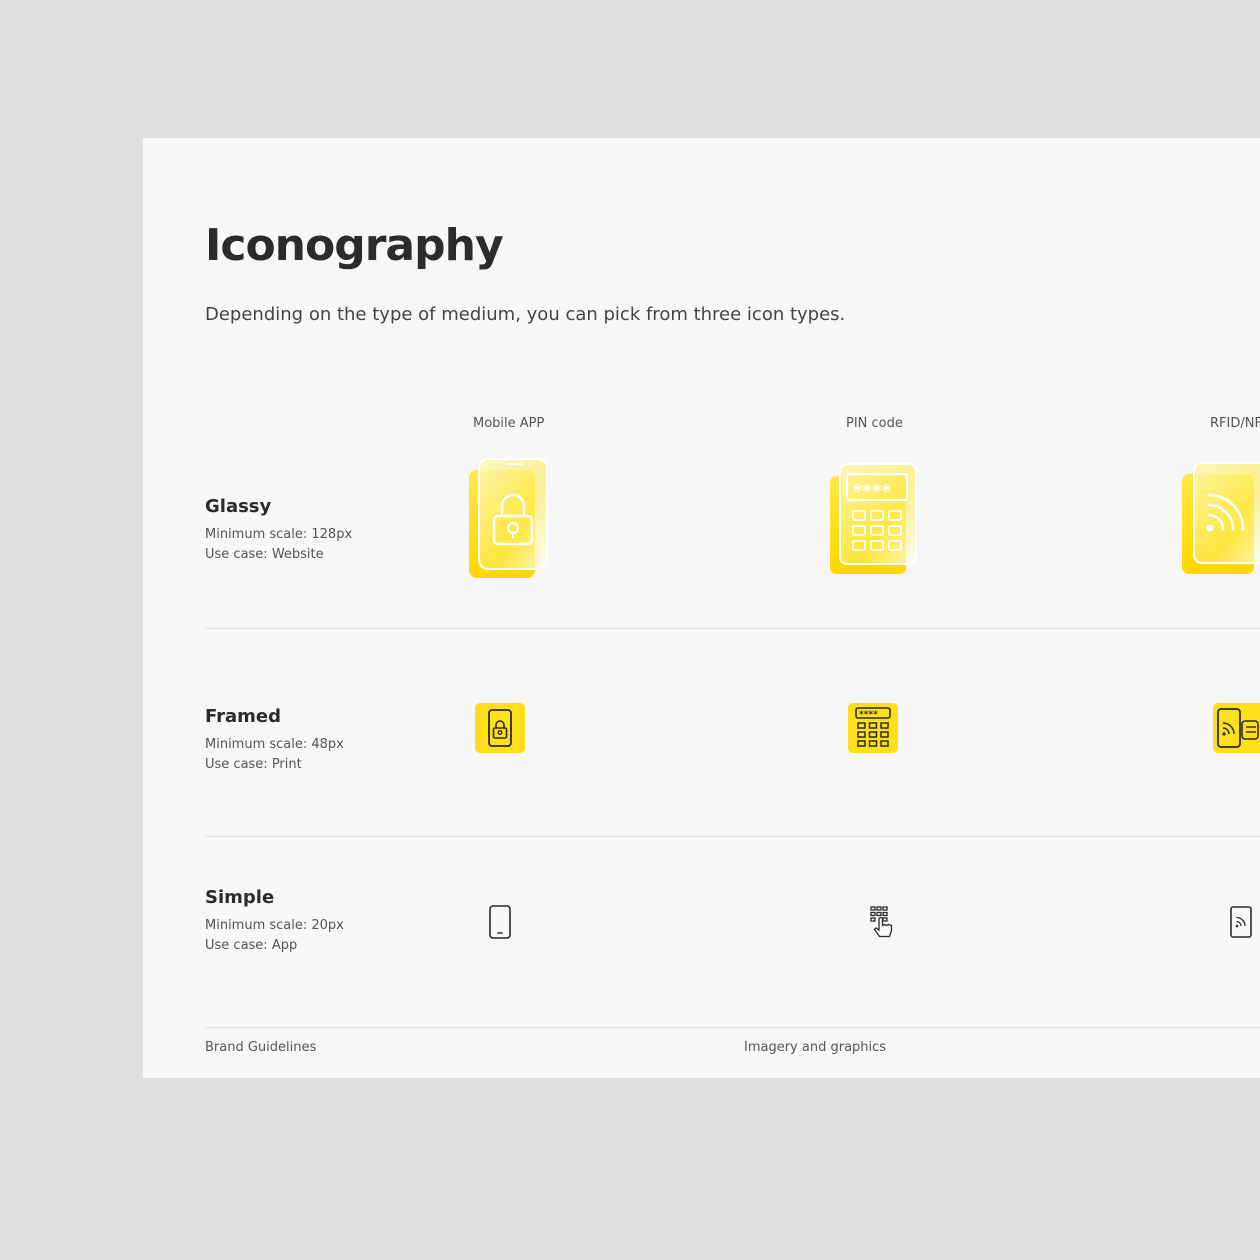 This screenshot has height=1260, width=1260. I want to click on row-min-scale: Minimum scale: 48px, so click(274, 744).